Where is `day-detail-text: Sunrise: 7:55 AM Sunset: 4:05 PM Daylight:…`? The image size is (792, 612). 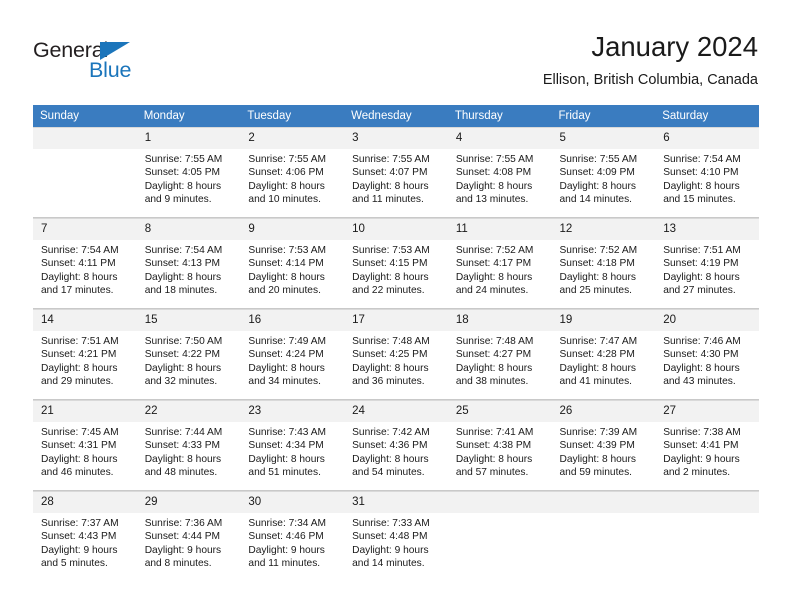
day-detail-text: Sunrise: 7:55 AM Sunset: 4:05 PM Daylight:… is located at coordinates (188, 183).